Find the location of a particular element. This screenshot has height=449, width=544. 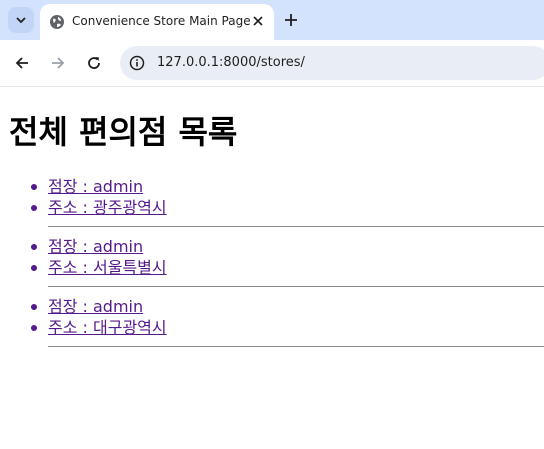

tab-search-button is located at coordinates (21, 20).